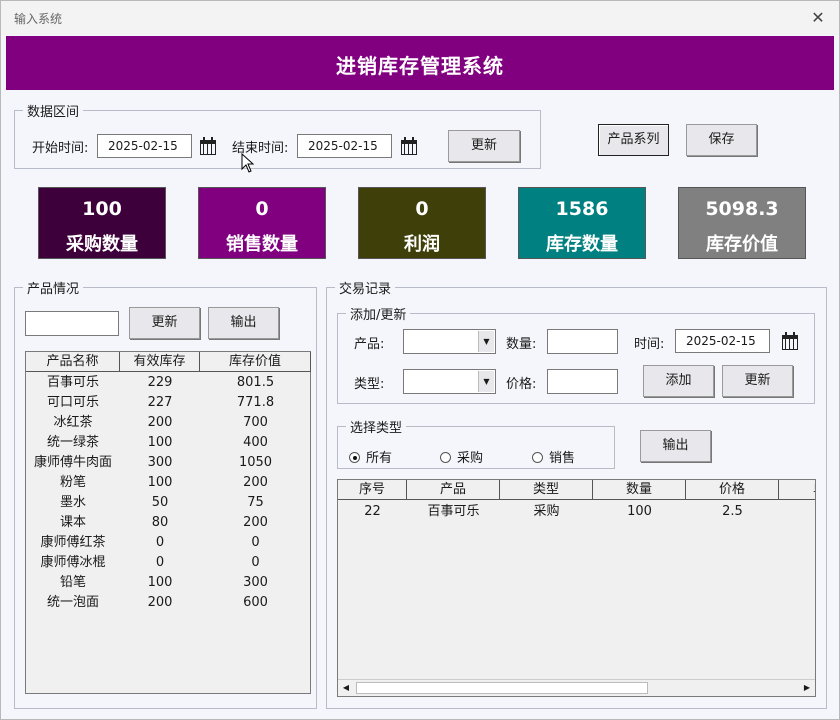  Describe the element at coordinates (262, 244) in the screenshot. I see `stat-label: 销售数量` at that location.